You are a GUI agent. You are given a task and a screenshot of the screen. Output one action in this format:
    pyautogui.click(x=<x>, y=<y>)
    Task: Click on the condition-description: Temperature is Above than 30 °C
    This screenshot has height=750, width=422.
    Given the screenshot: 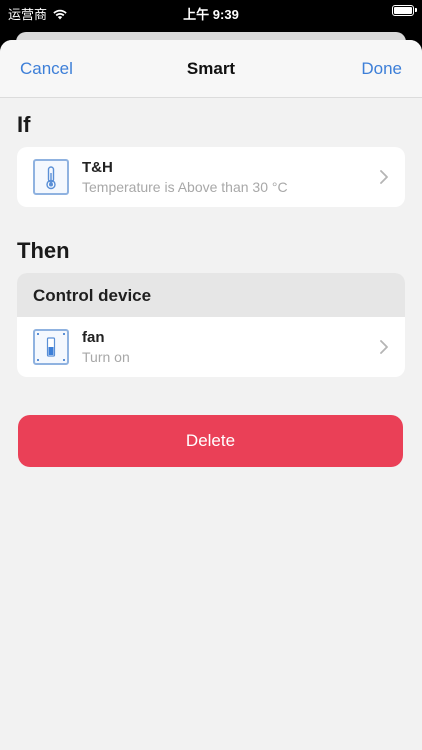 What is the action you would take?
    pyautogui.click(x=185, y=187)
    